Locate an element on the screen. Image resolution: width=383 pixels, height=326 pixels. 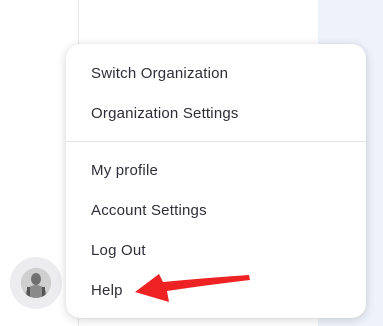
menu-item-account-settings: Account Settings is located at coordinates (149, 211).